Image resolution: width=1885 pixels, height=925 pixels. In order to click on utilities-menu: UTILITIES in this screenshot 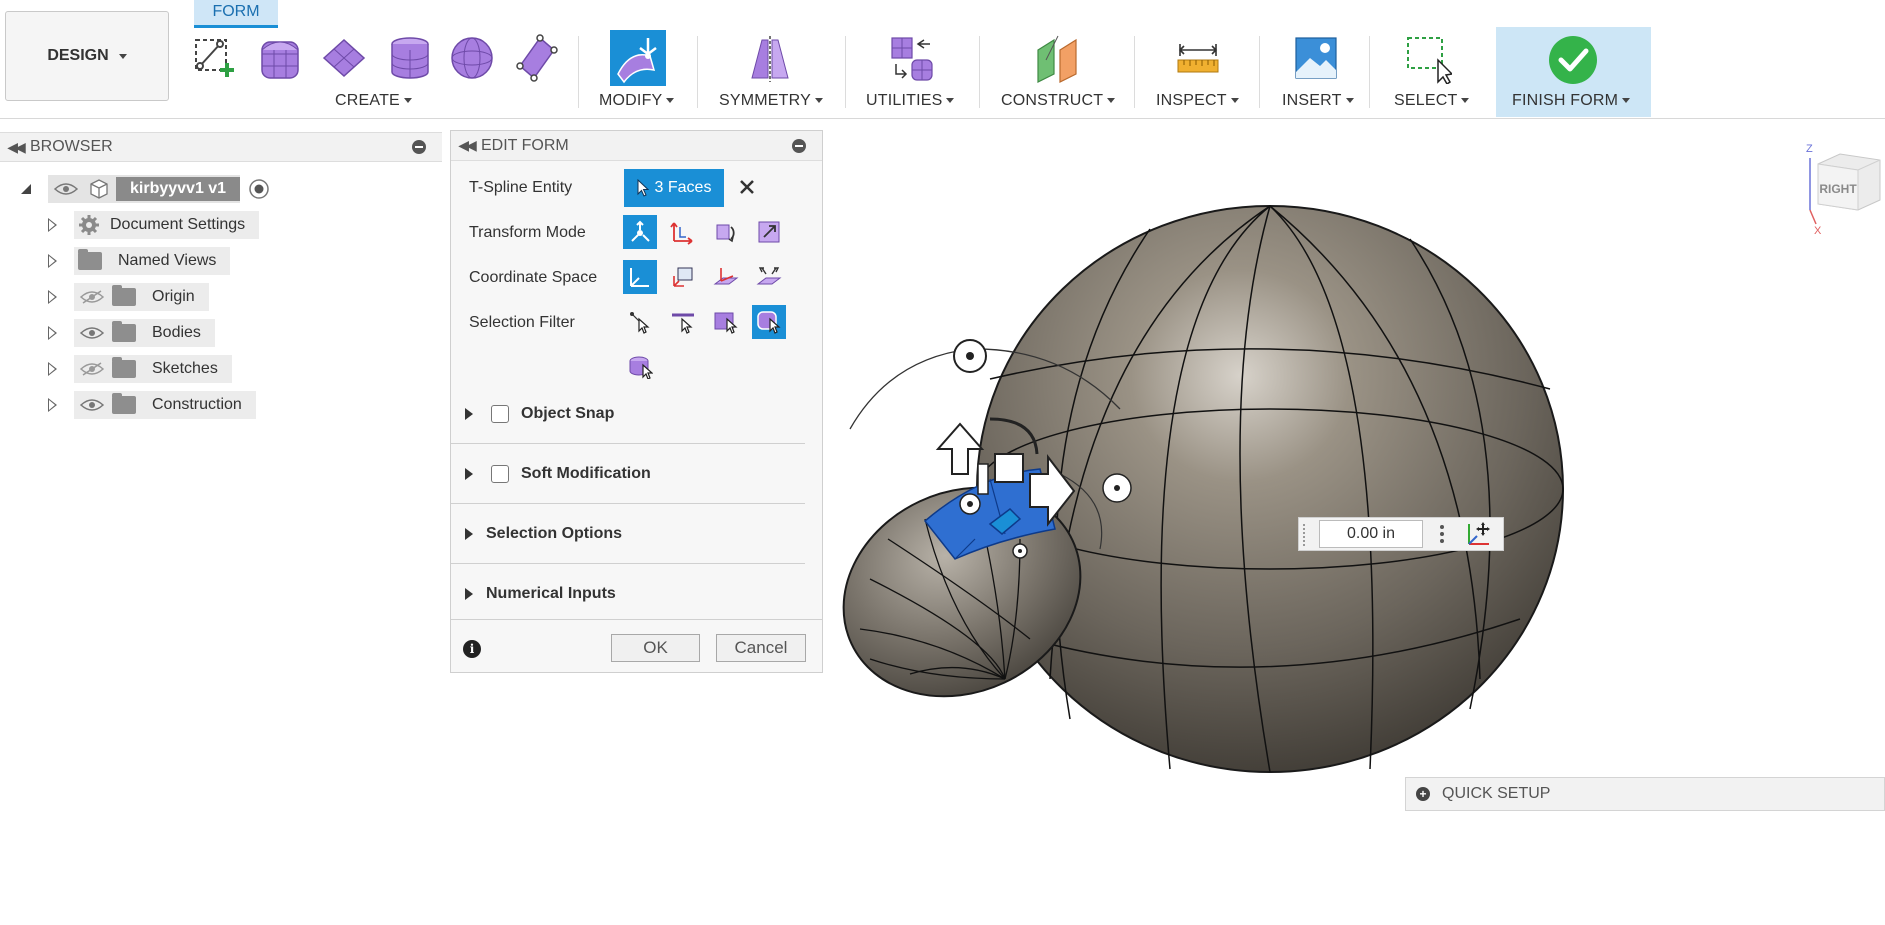, I will do `click(910, 101)`.